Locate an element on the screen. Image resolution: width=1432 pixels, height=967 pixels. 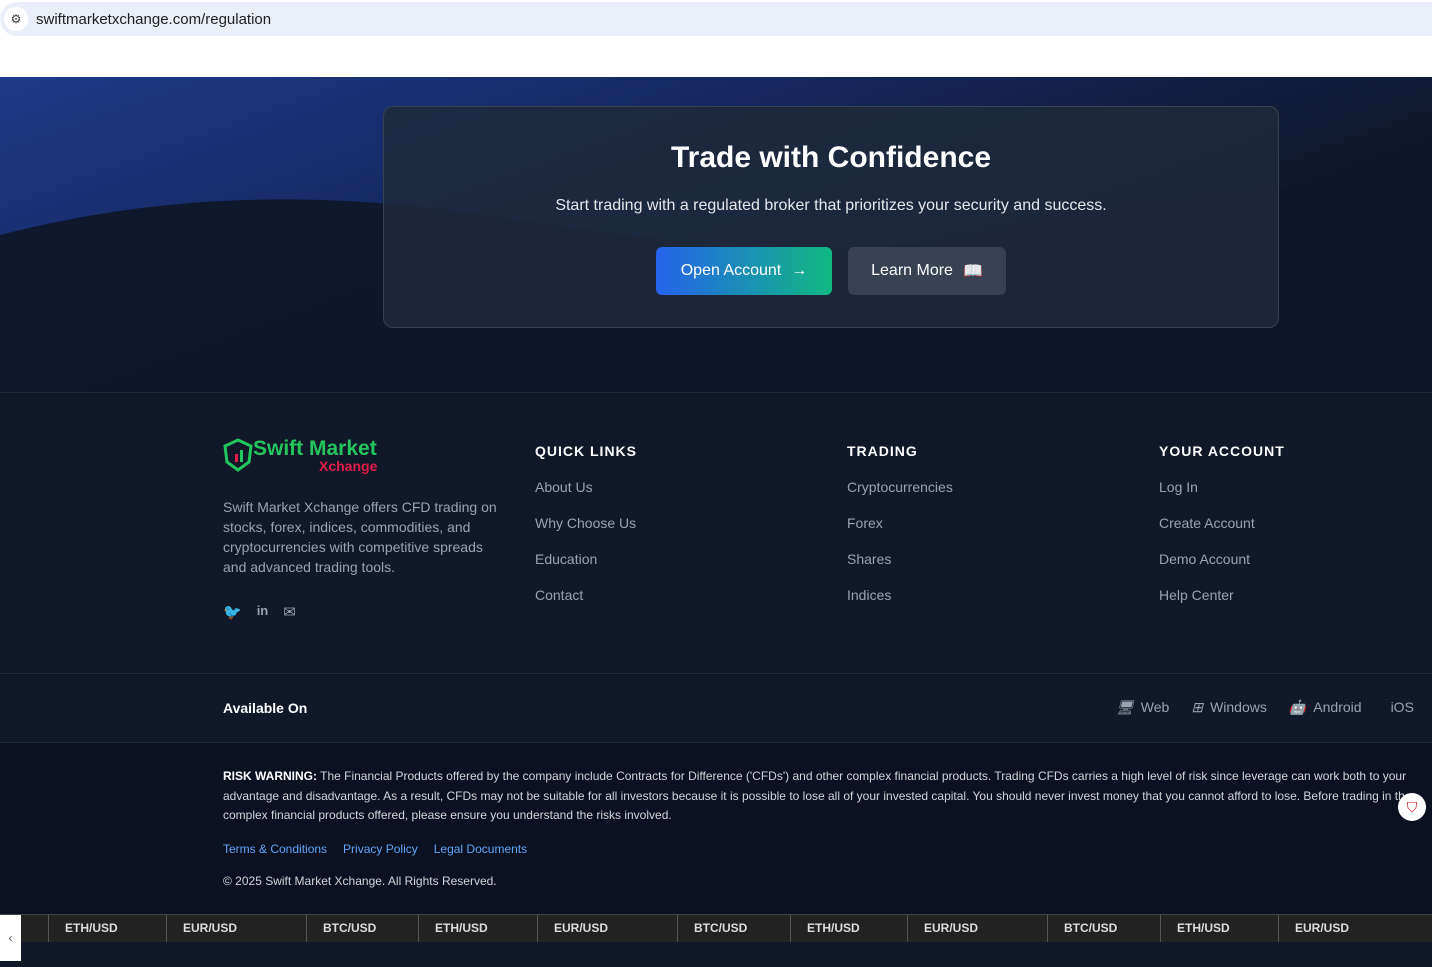
platform-windows: ⊞ Windows is located at coordinates (1229, 707).